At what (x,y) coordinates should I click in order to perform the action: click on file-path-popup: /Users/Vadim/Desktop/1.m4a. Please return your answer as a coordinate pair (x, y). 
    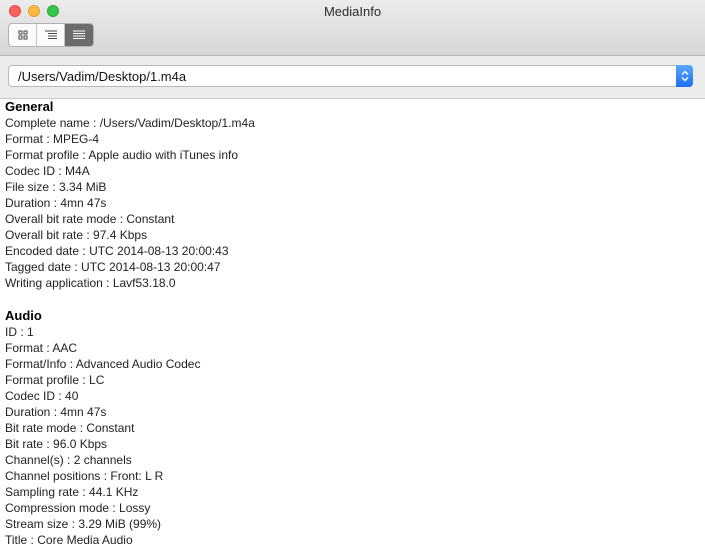
    Looking at the image, I should click on (350, 76).